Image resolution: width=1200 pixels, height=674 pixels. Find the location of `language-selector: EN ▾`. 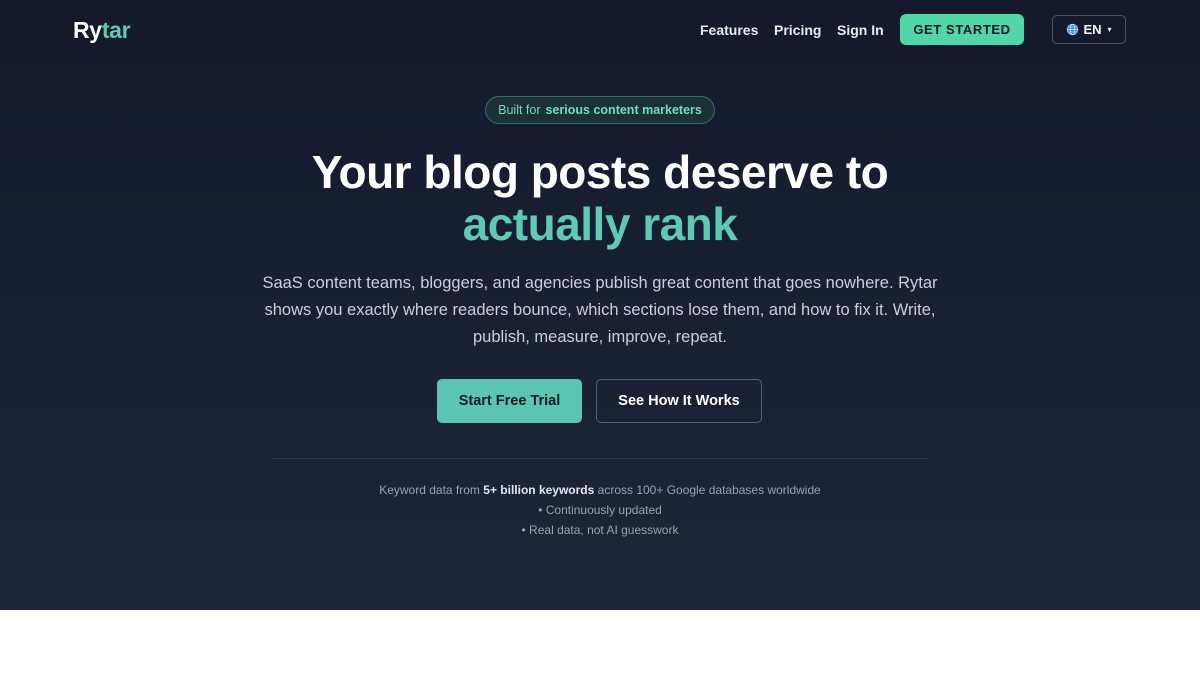

language-selector: EN ▾ is located at coordinates (1089, 29).